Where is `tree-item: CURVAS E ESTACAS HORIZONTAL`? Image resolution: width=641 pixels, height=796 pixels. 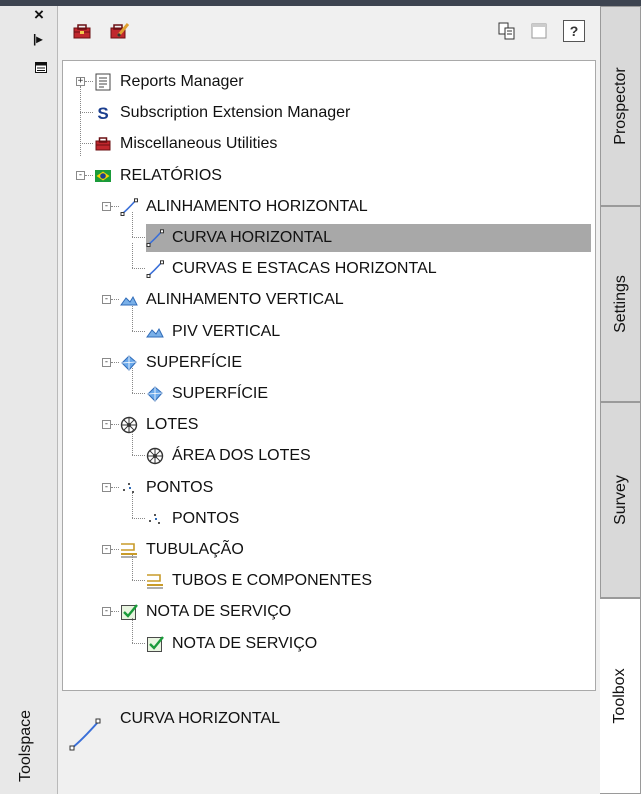 tree-item: CURVAS E ESTACAS HORIZONTAL is located at coordinates (292, 269).